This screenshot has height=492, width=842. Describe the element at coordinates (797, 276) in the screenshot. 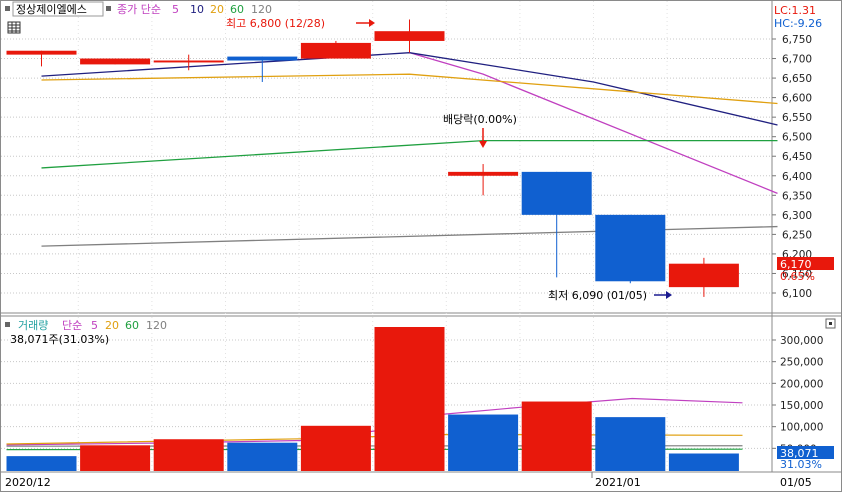

I see `current-change: 0.65%` at that location.